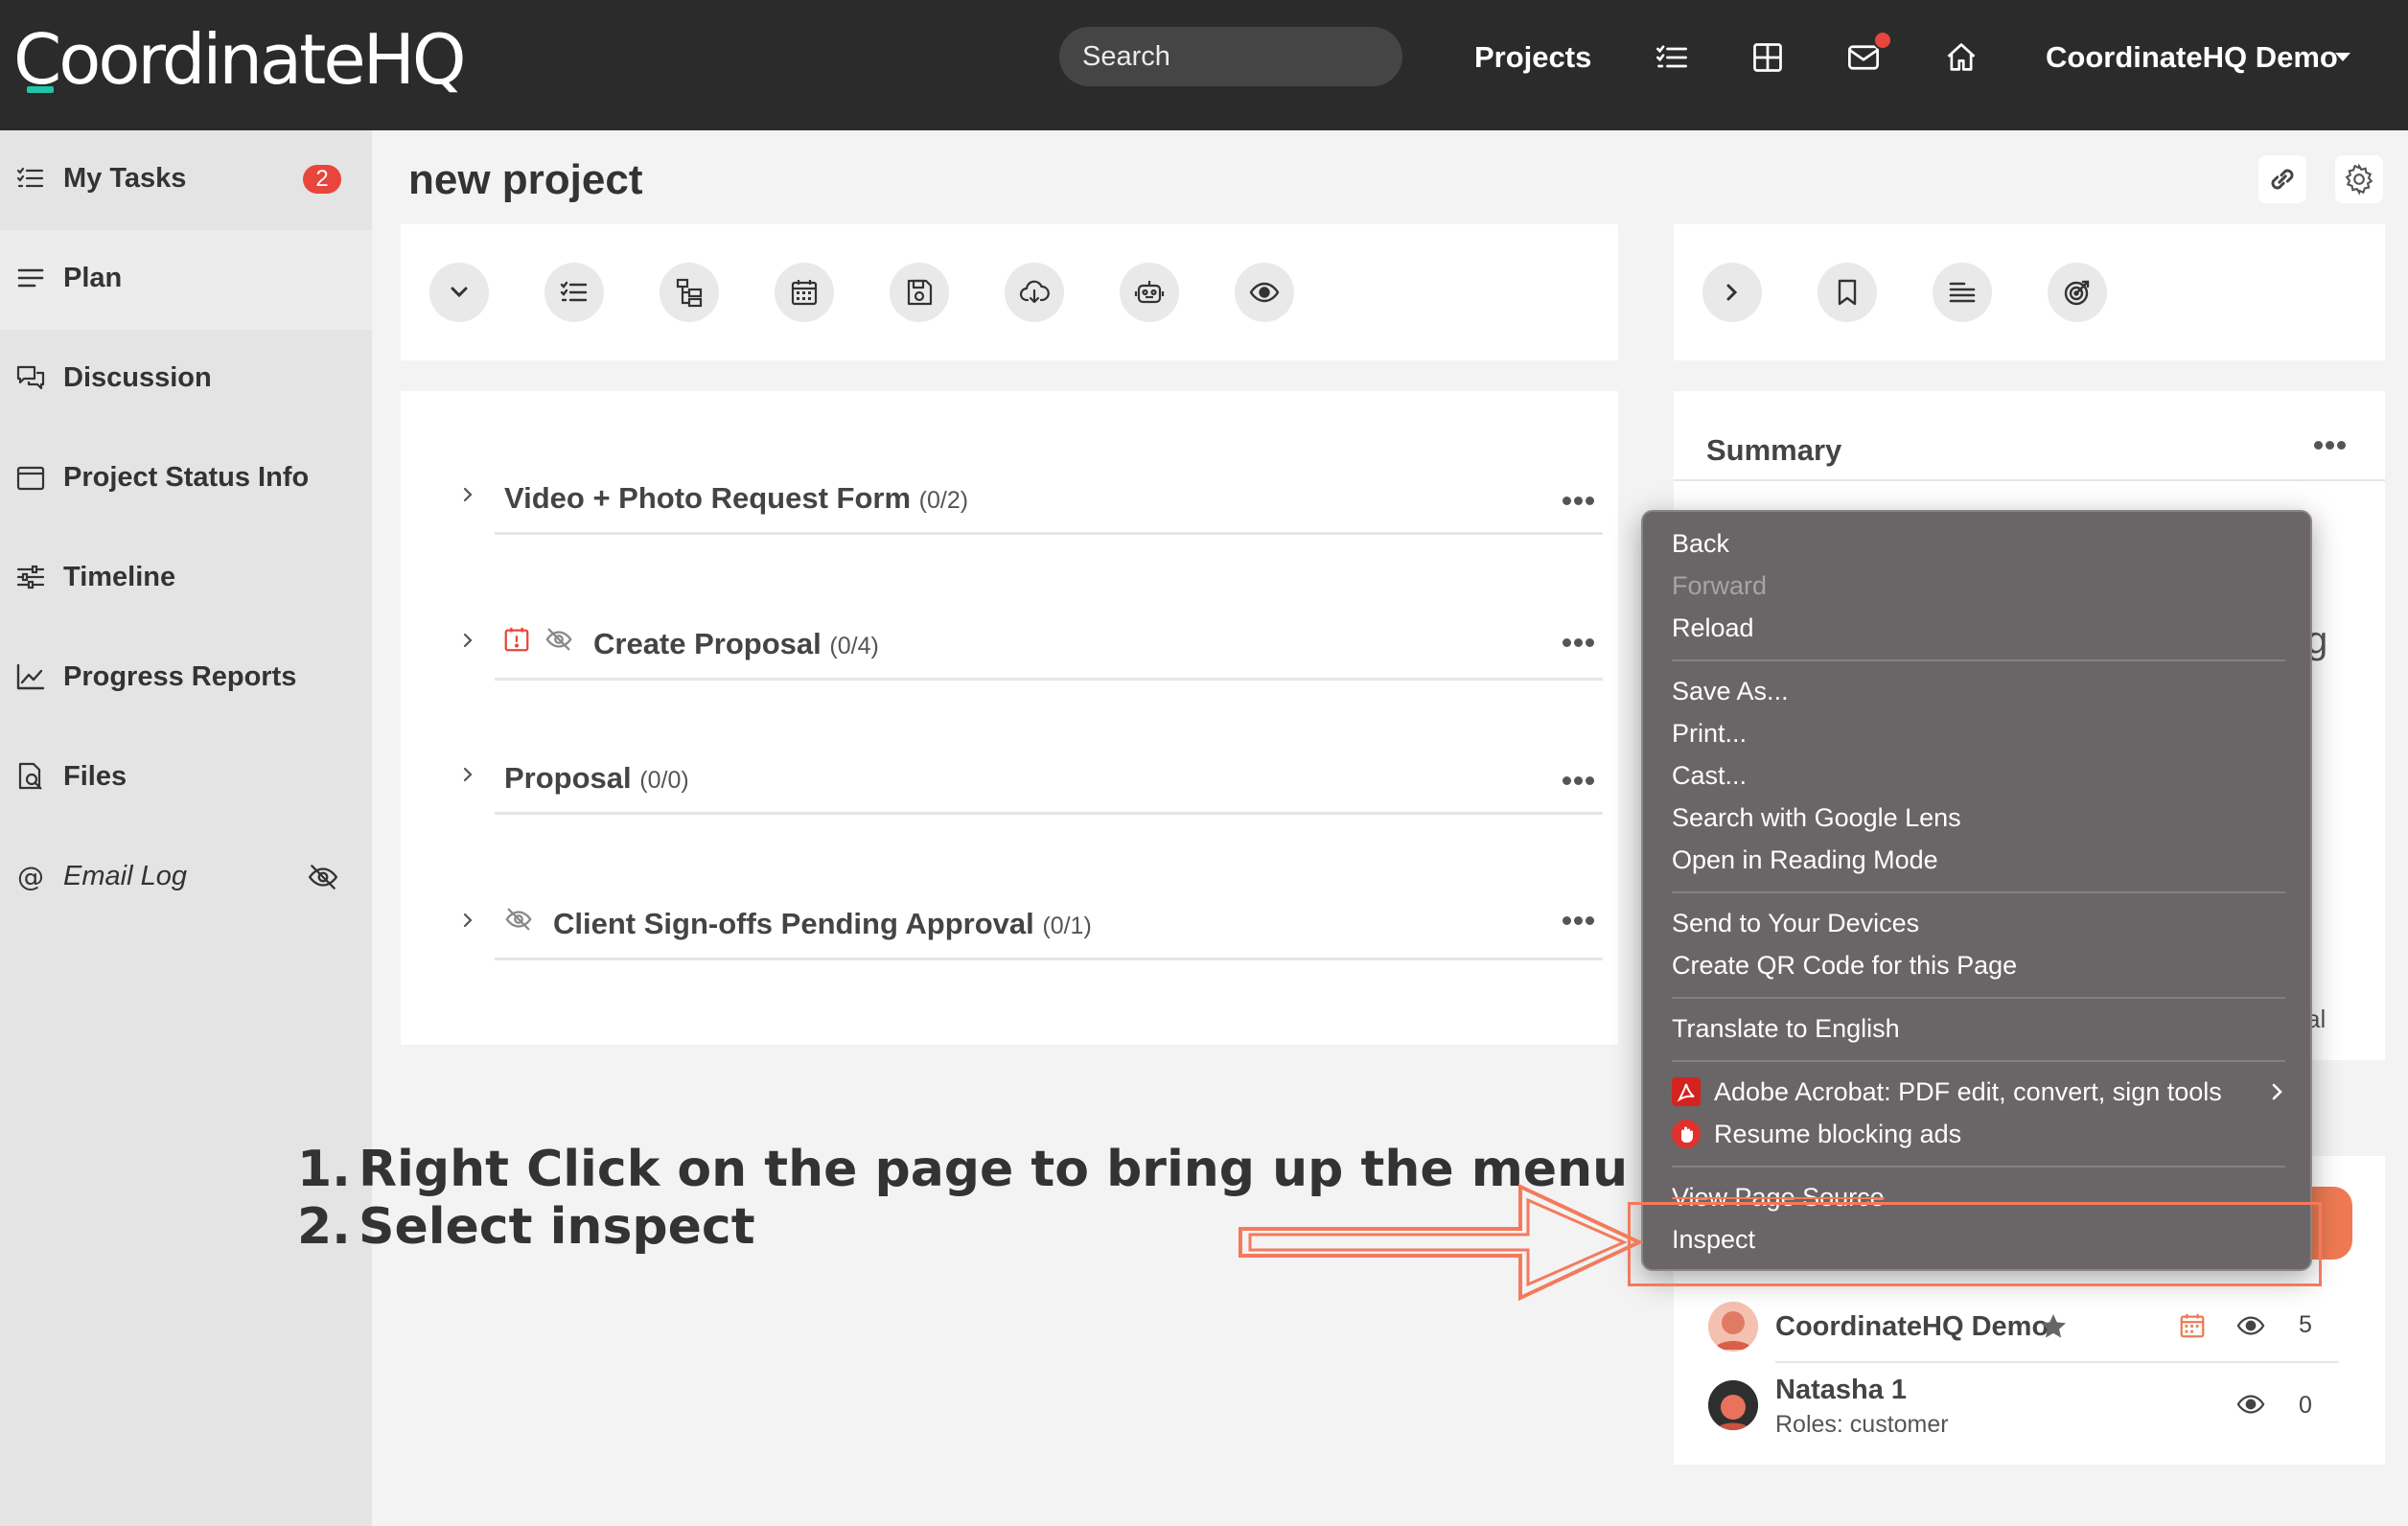 Image resolution: width=2408 pixels, height=1526 pixels. What do you see at coordinates (2029, 292) in the screenshot?
I see `right-toolbar` at bounding box center [2029, 292].